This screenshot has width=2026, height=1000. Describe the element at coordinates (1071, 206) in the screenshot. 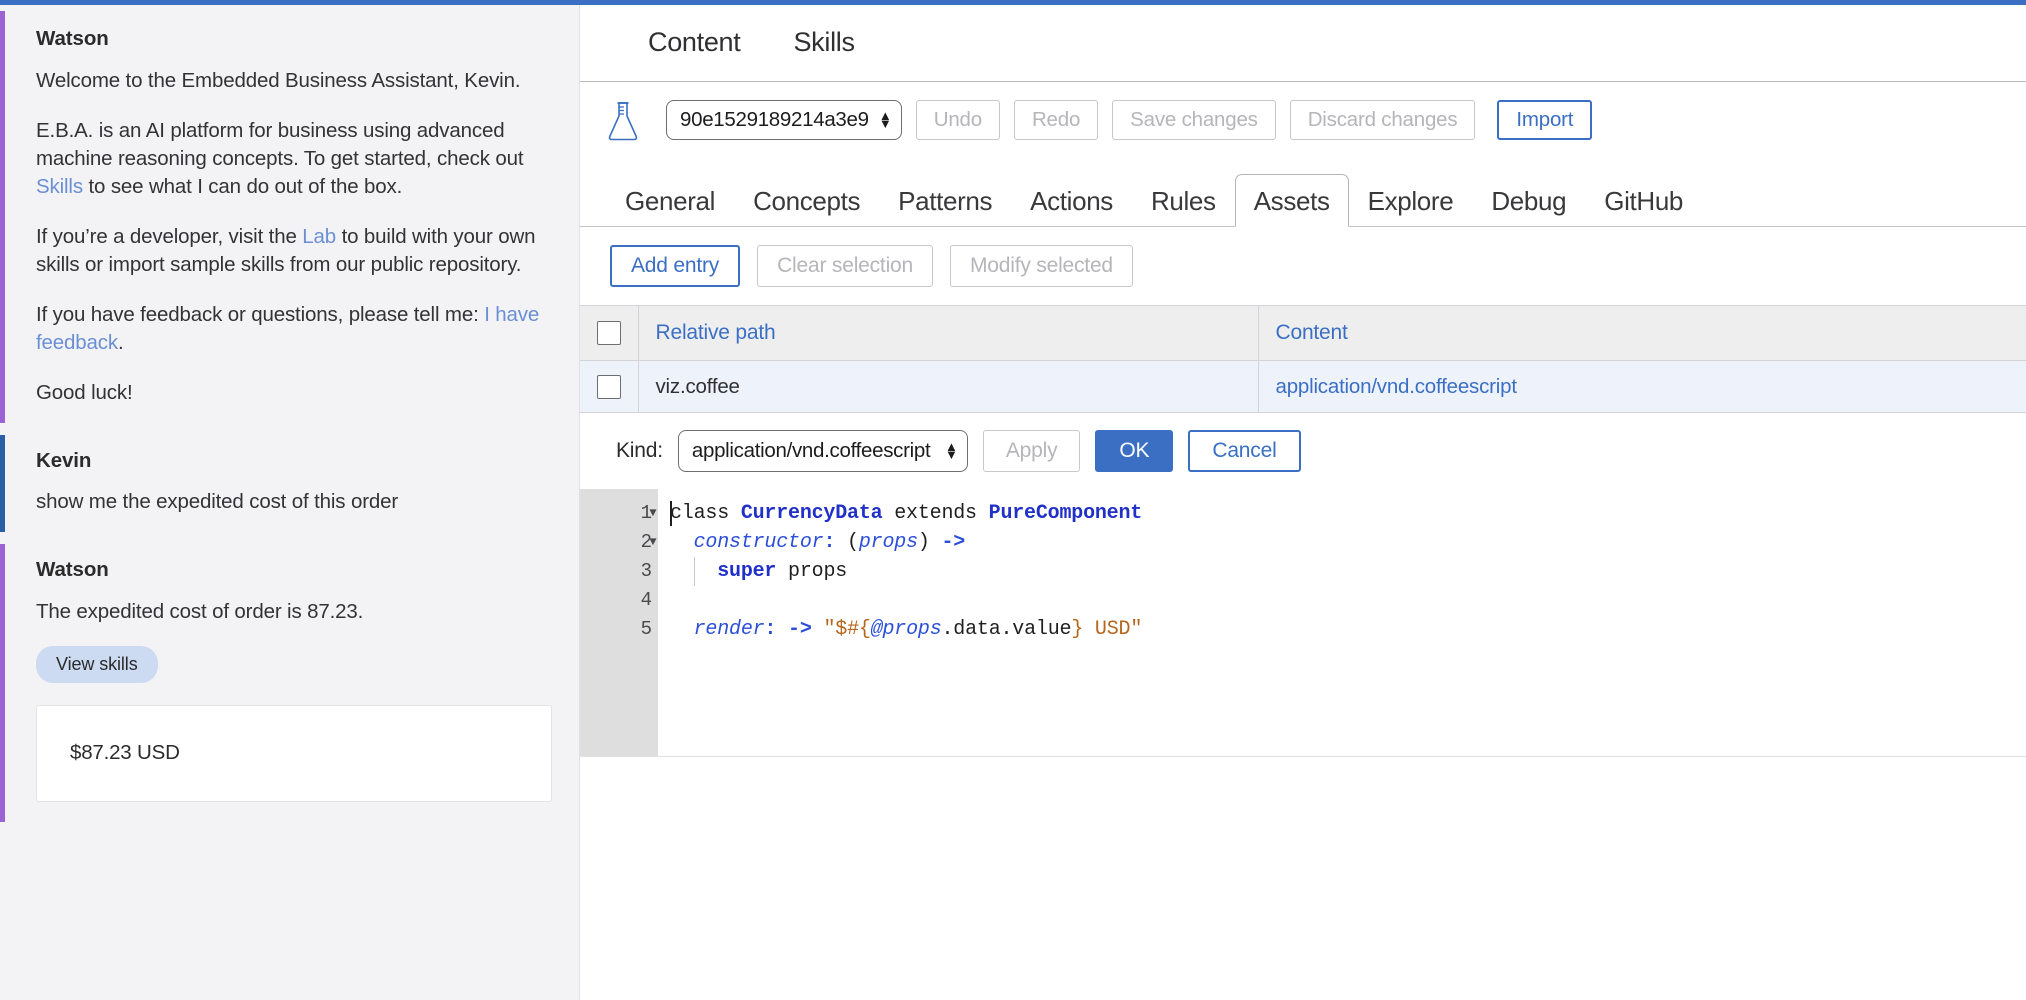

I see `section-tab-actions: Actions` at that location.